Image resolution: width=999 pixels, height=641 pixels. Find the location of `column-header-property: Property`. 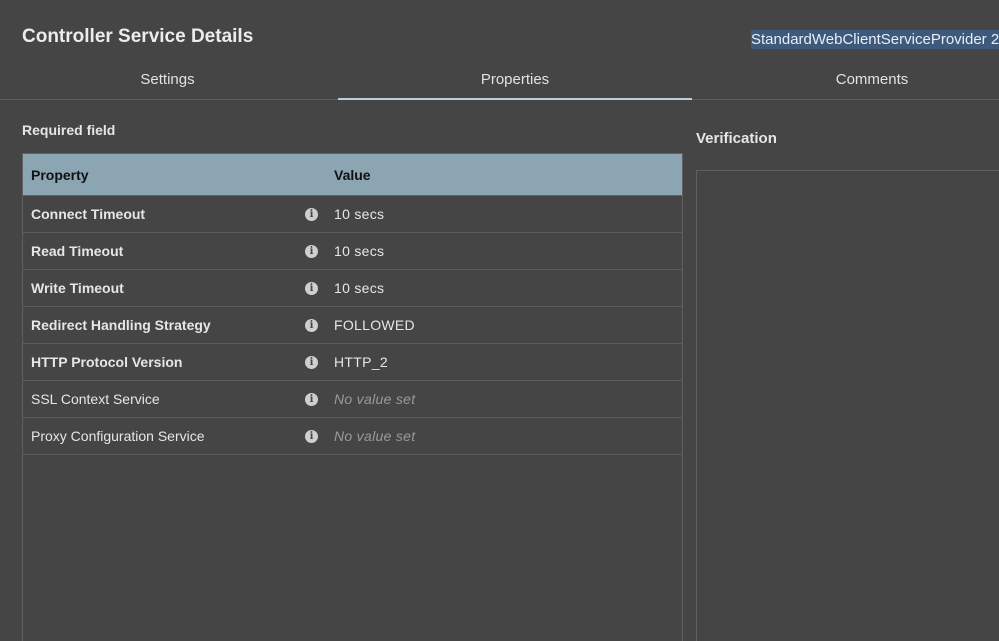

column-header-property: Property is located at coordinates (60, 175).